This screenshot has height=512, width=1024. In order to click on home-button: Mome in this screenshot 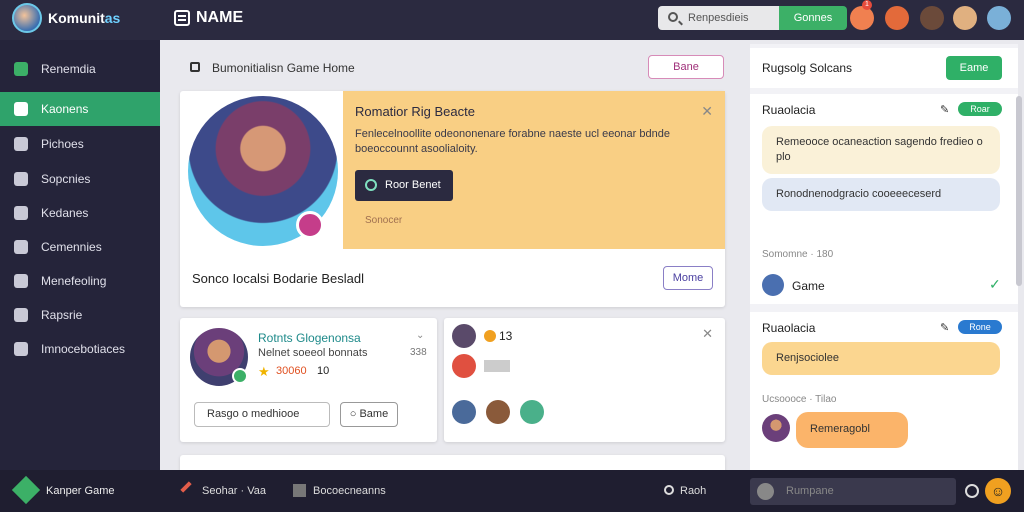, I will do `click(688, 278)`.